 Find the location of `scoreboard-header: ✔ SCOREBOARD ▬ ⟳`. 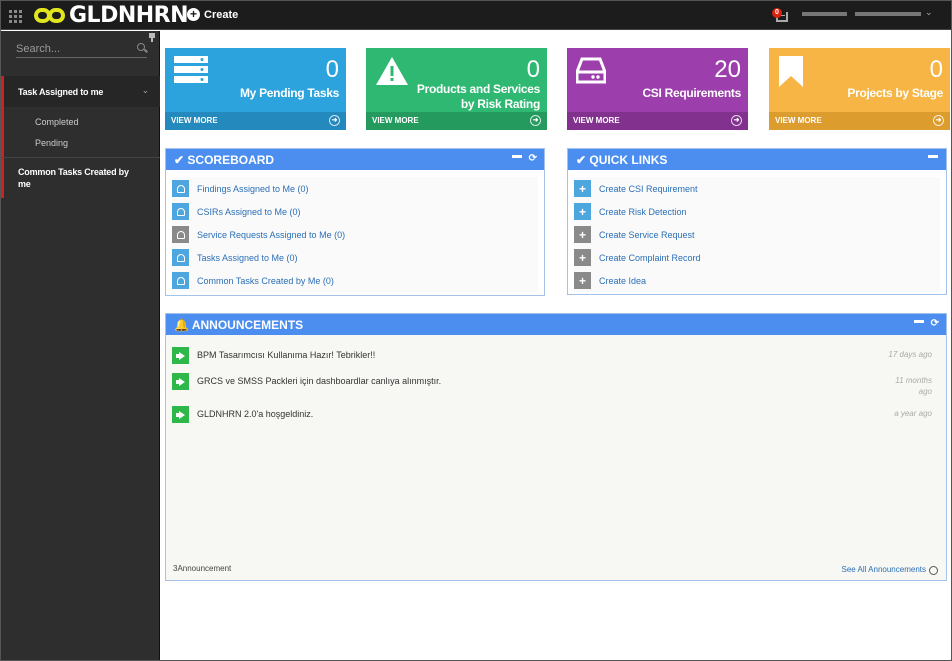

scoreboard-header: ✔ SCOREBOARD ▬ ⟳ is located at coordinates (355, 159).